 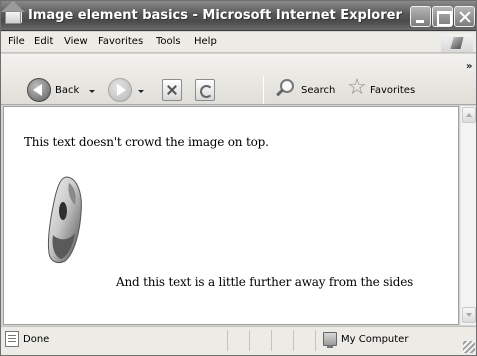 What do you see at coordinates (464, 16) in the screenshot?
I see `close-button` at bounding box center [464, 16].